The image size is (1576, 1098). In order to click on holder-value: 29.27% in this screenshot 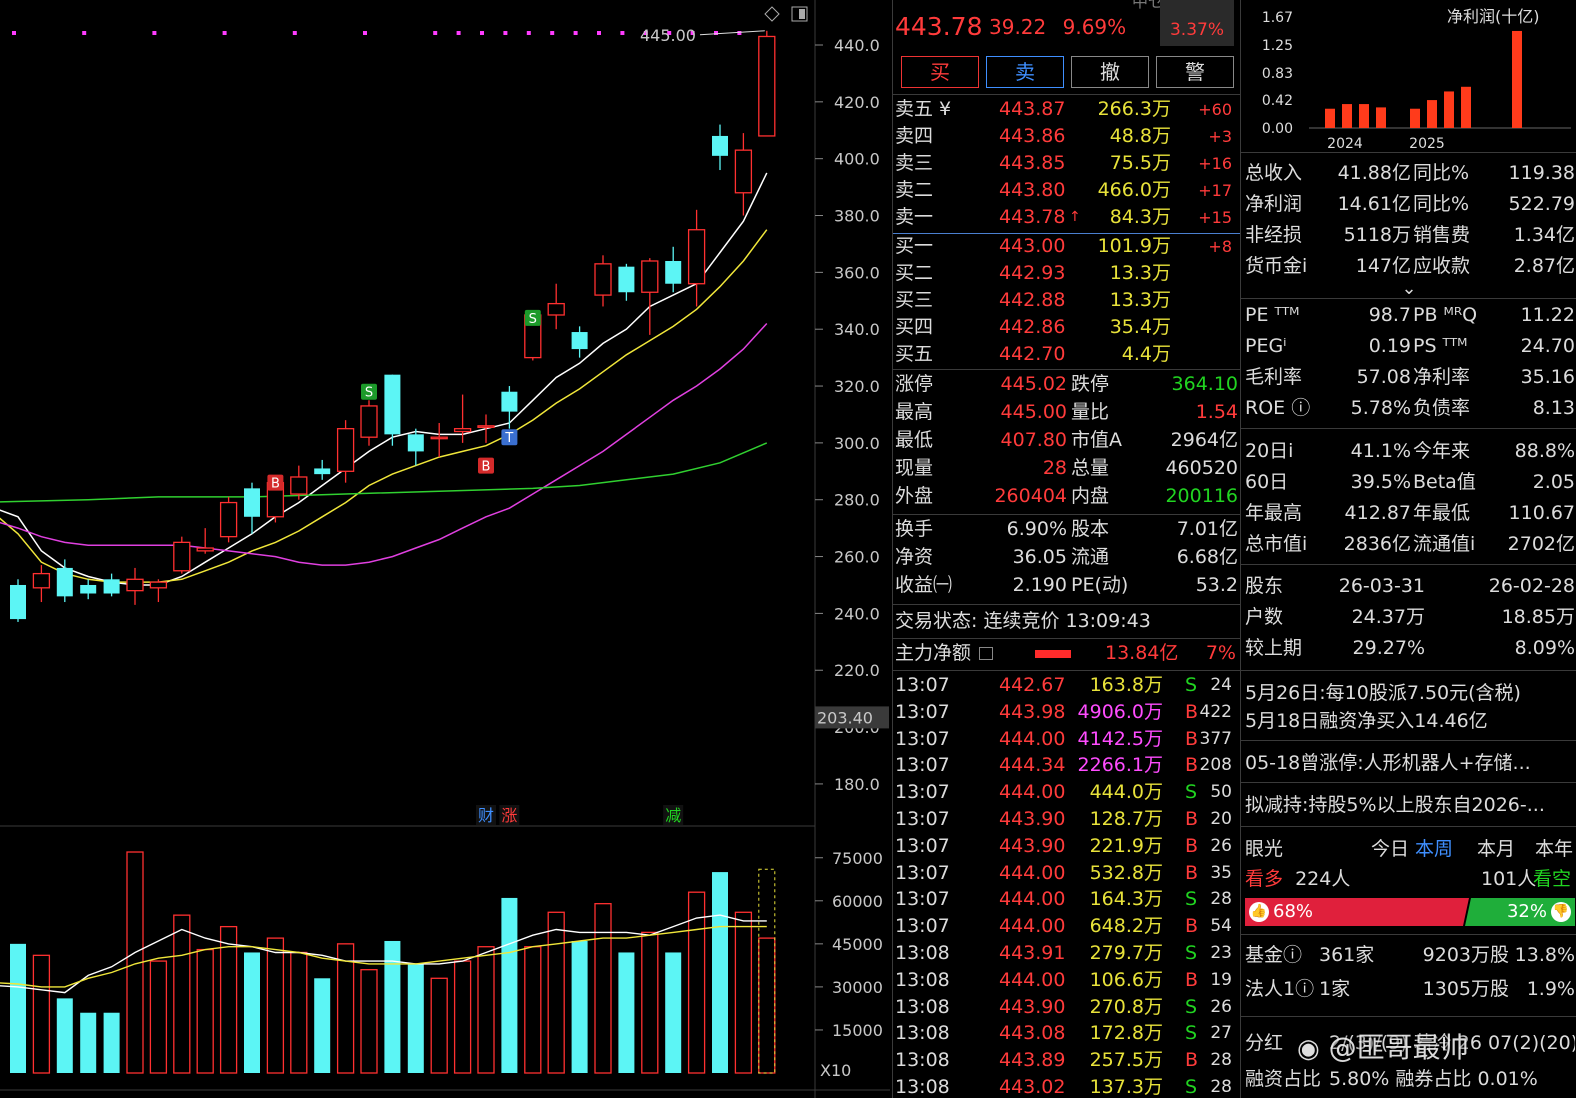, I will do `click(1388, 648)`.